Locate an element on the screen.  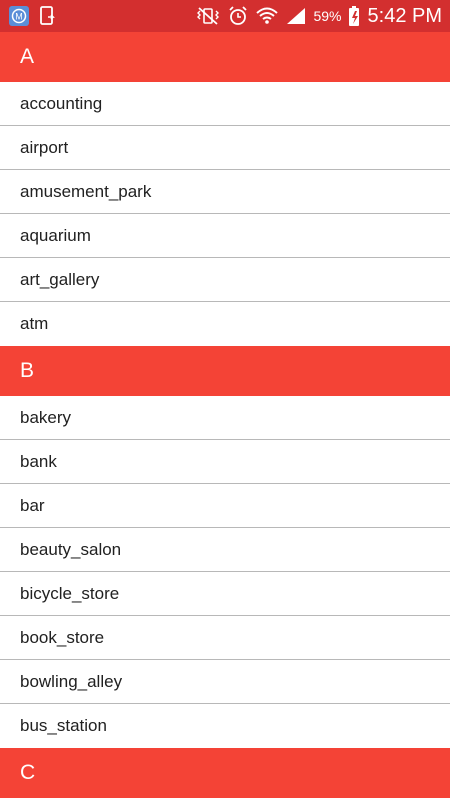
battery-charging-icon is located at coordinates (354, 16).